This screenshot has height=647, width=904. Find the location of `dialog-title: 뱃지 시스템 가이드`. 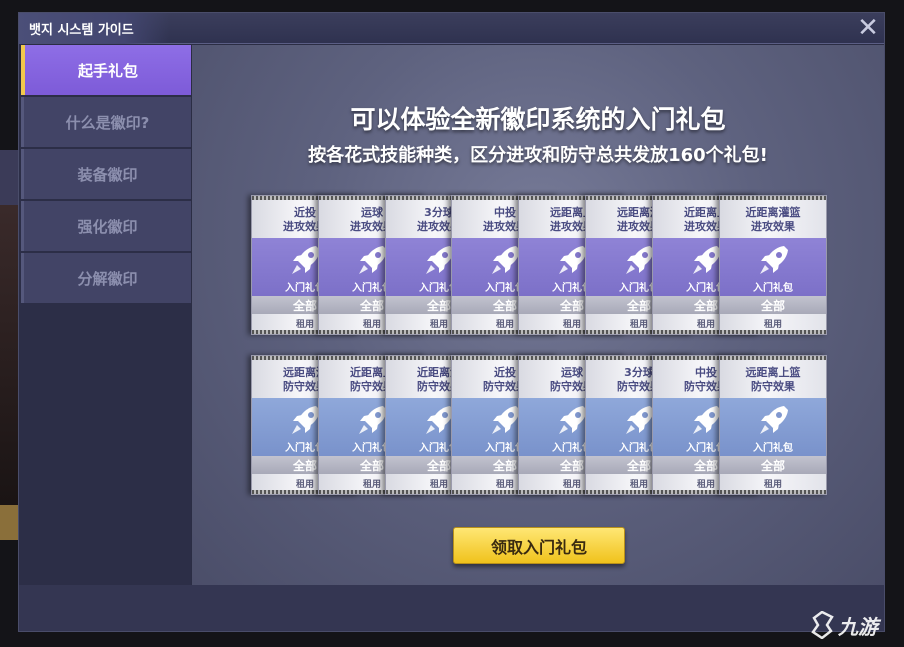

dialog-title: 뱃지 시스템 가이드 is located at coordinates (81, 30).